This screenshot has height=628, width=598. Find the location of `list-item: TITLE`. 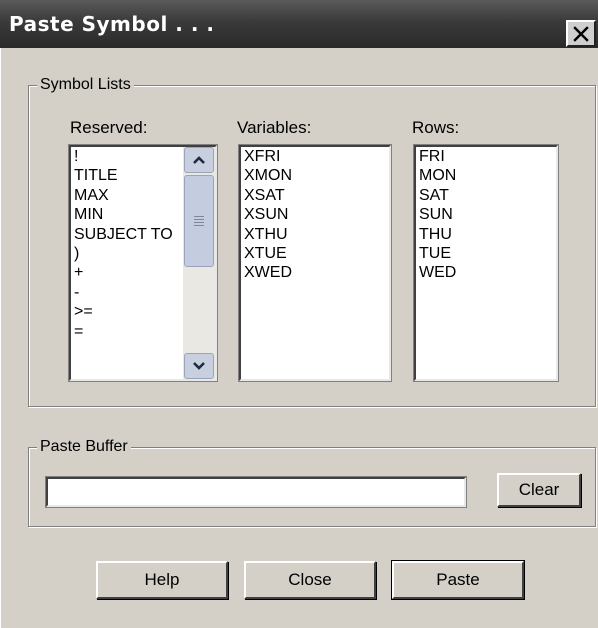

list-item: TITLE is located at coordinates (128, 175).